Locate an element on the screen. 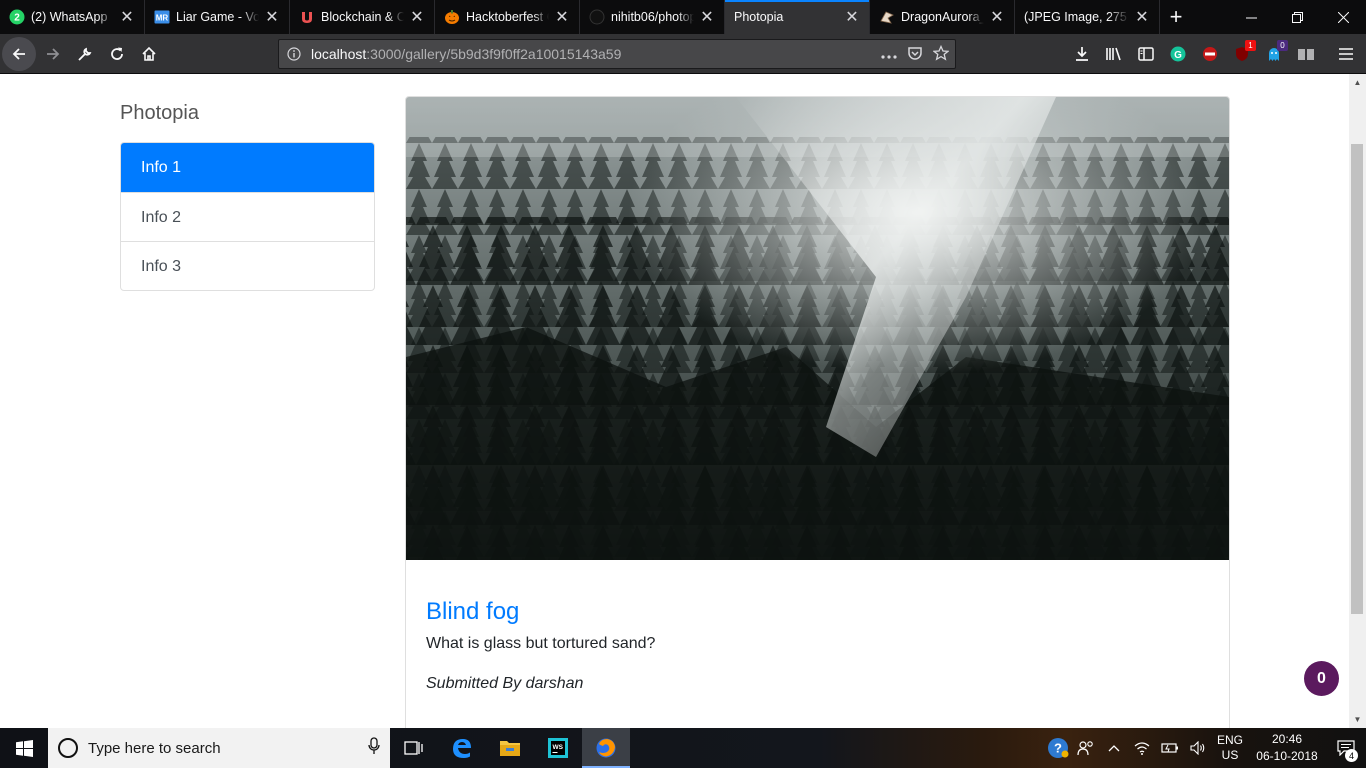  microphone-icon is located at coordinates (374, 748).